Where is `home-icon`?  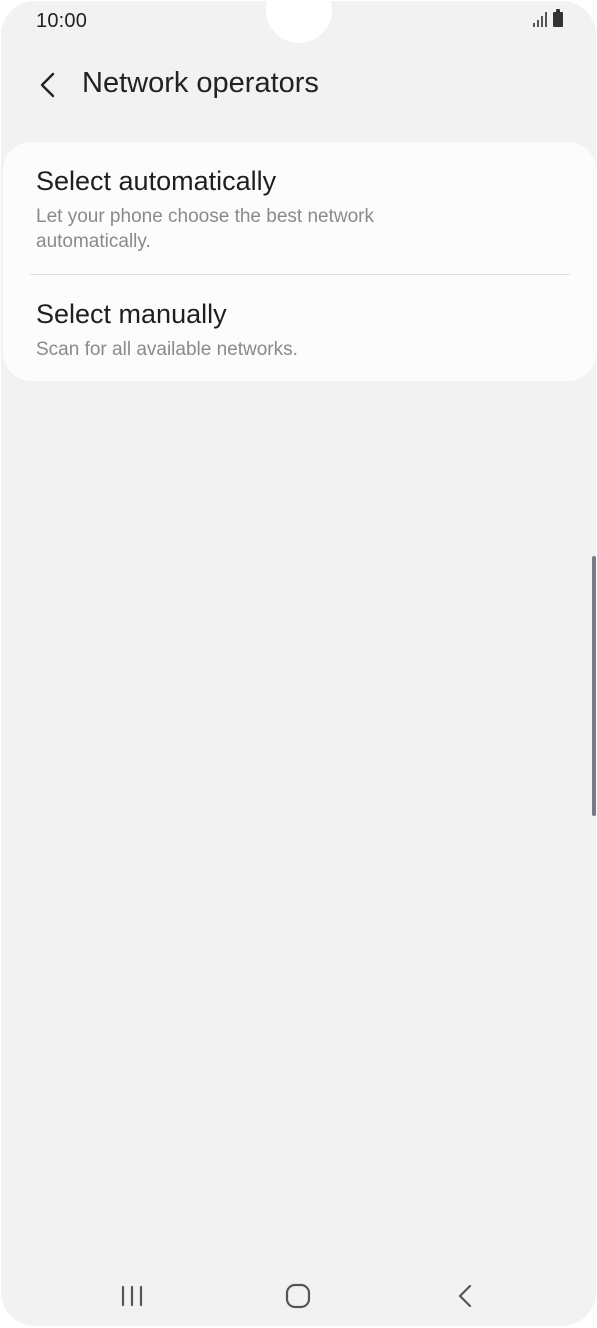
home-icon is located at coordinates (298, 1296).